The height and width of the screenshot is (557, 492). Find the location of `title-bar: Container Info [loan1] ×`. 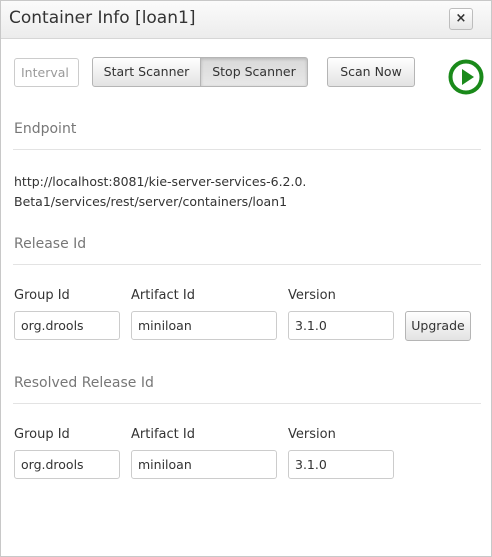

title-bar: Container Info [loan1] × is located at coordinates (246, 20).